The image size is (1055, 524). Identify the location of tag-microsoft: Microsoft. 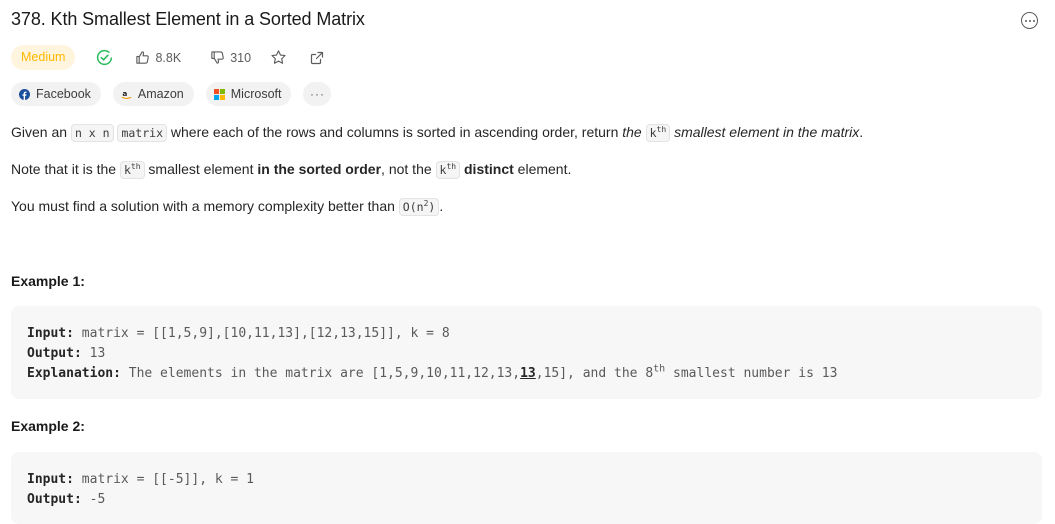
(248, 94).